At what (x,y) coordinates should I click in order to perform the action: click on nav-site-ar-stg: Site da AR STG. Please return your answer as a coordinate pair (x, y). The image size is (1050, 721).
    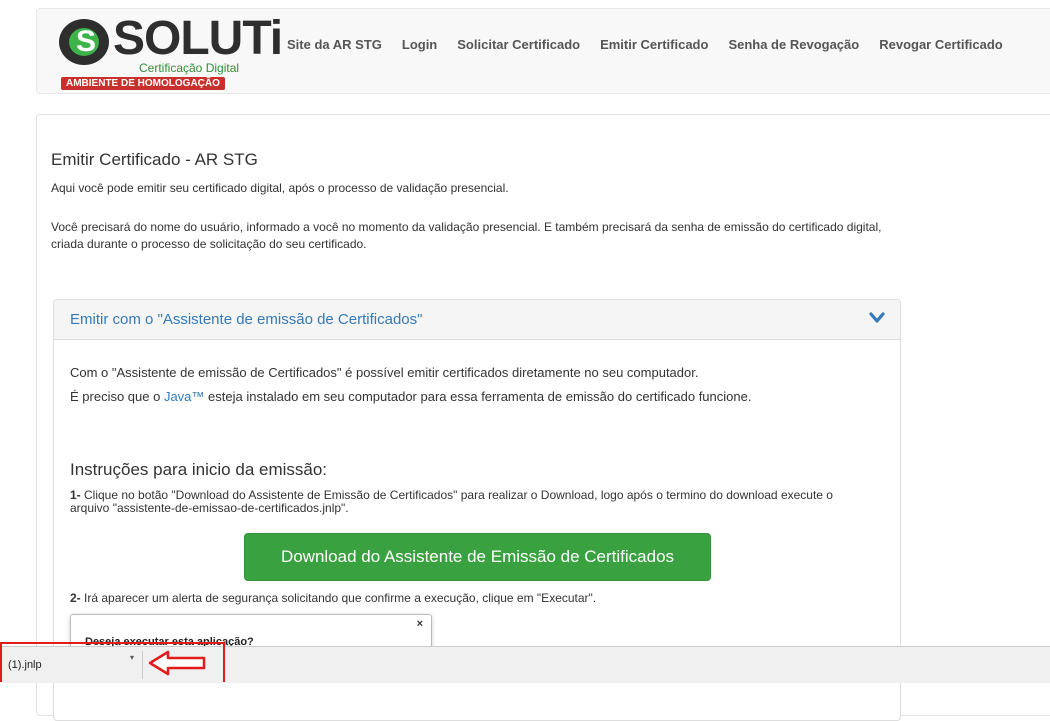
    Looking at the image, I should click on (334, 44).